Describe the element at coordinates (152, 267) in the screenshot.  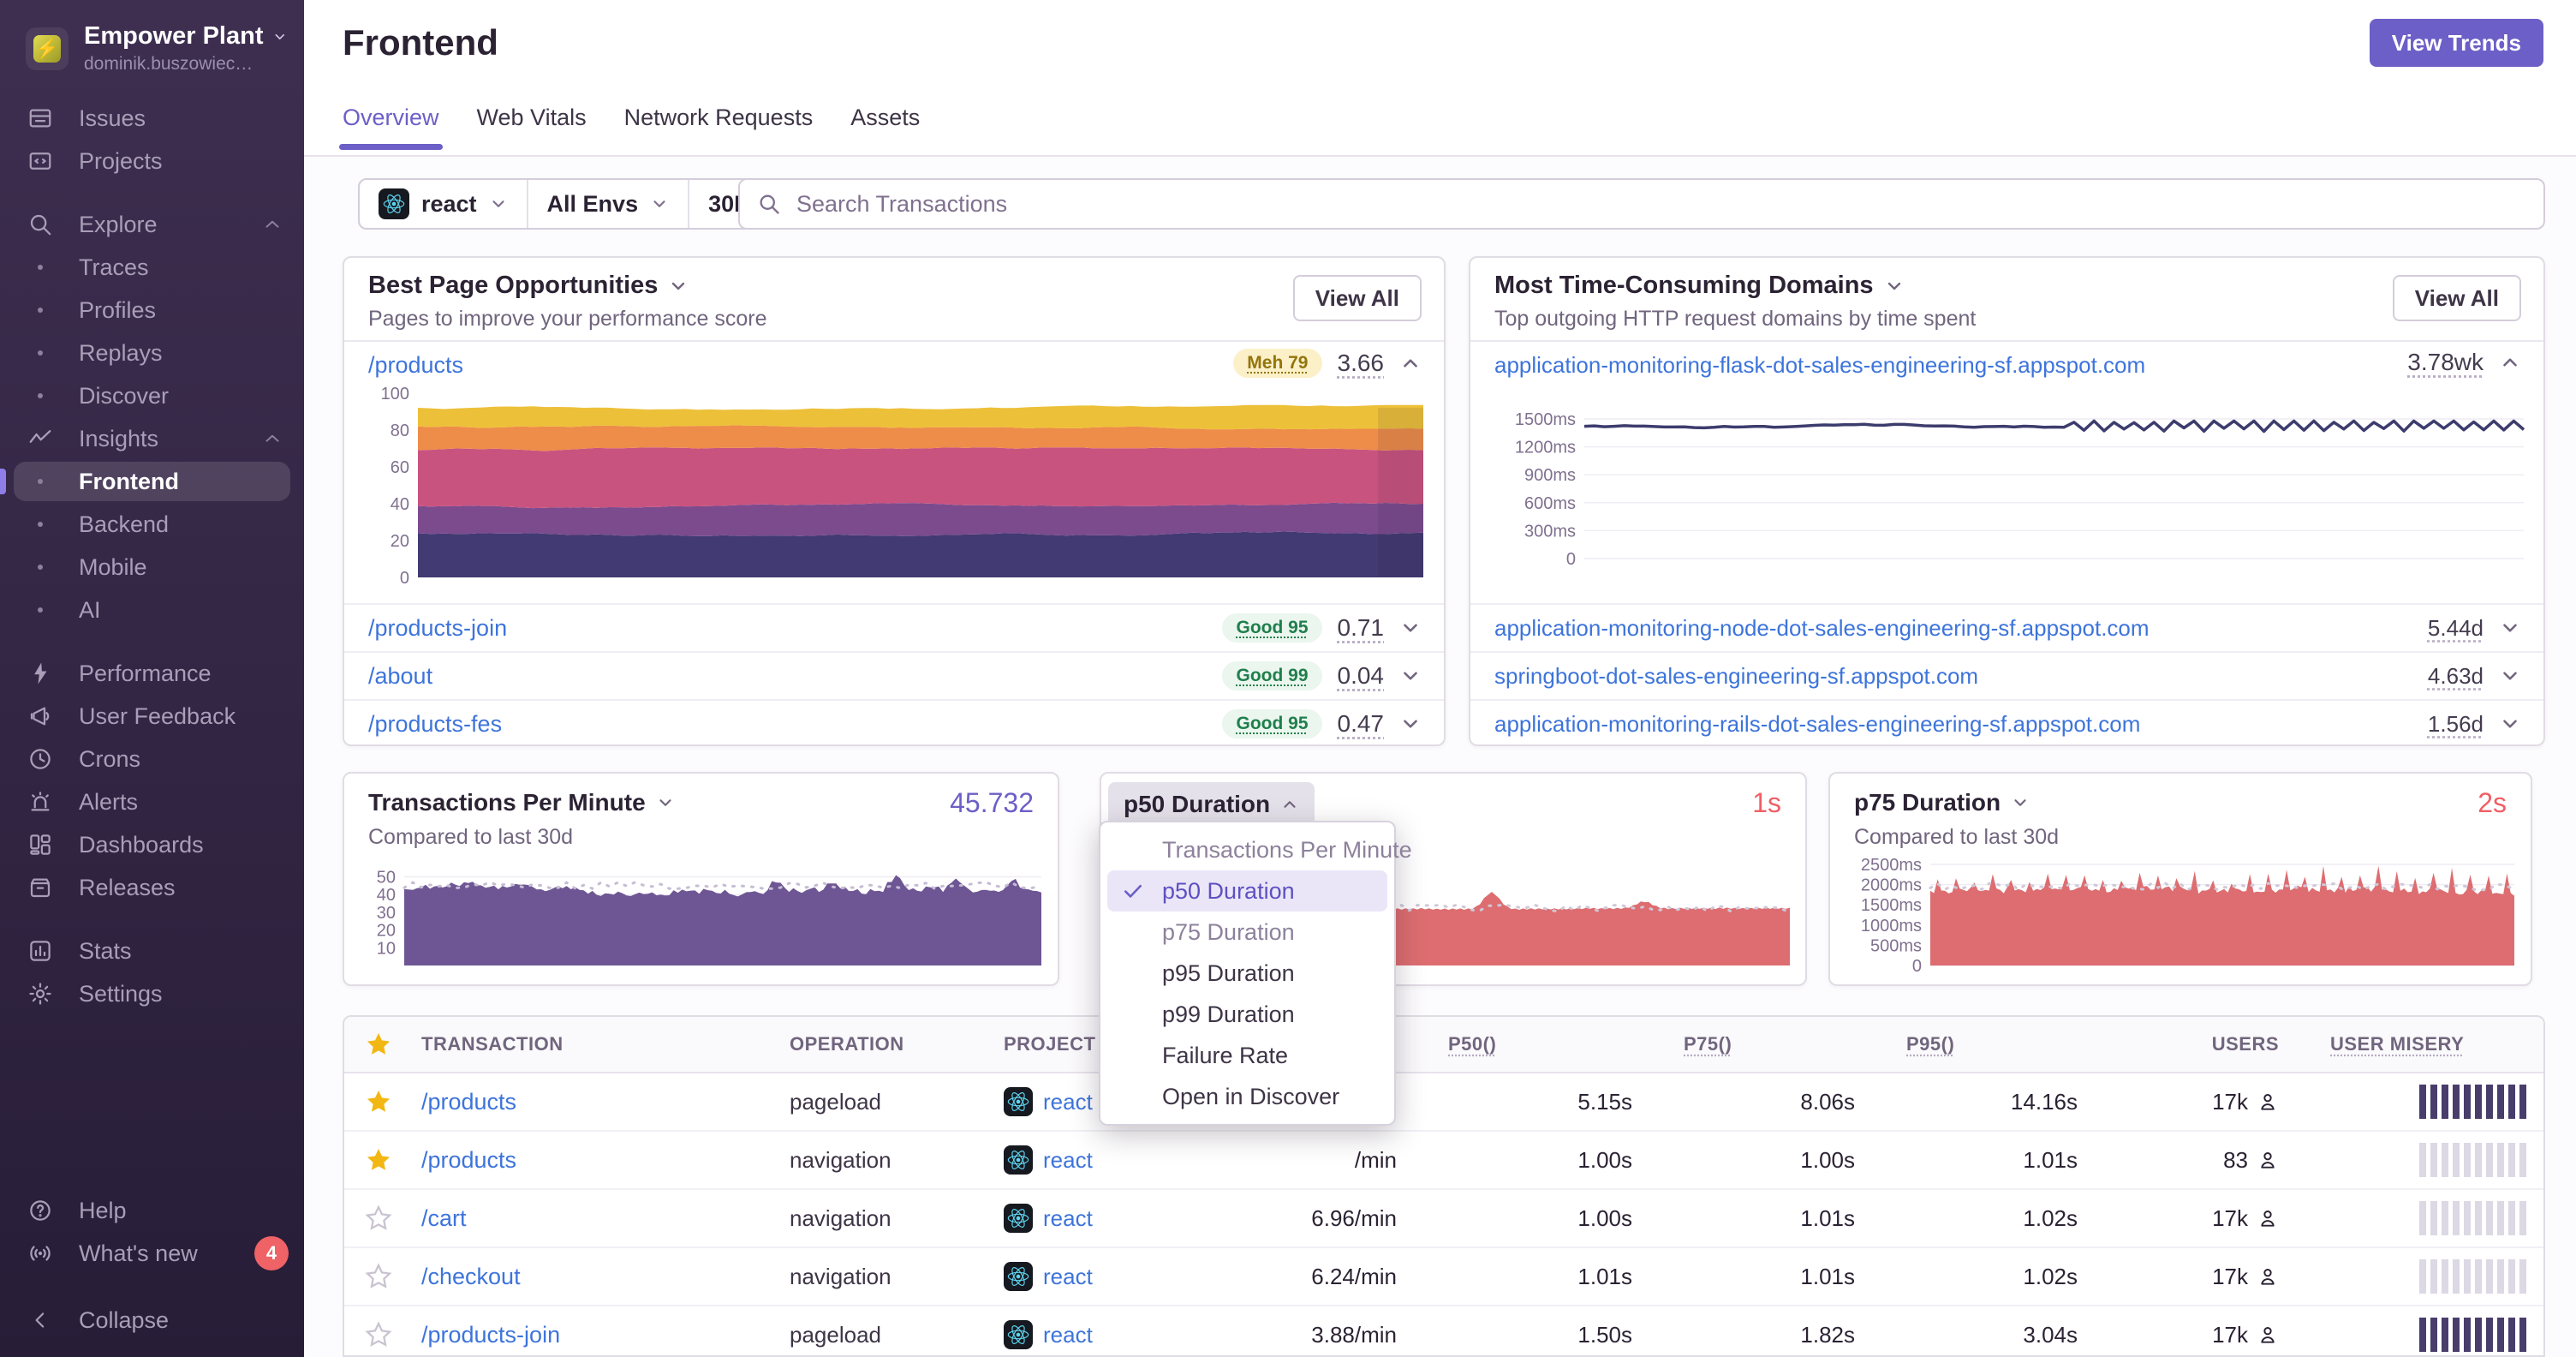
I see `sidebar-item-traces: Traces` at that location.